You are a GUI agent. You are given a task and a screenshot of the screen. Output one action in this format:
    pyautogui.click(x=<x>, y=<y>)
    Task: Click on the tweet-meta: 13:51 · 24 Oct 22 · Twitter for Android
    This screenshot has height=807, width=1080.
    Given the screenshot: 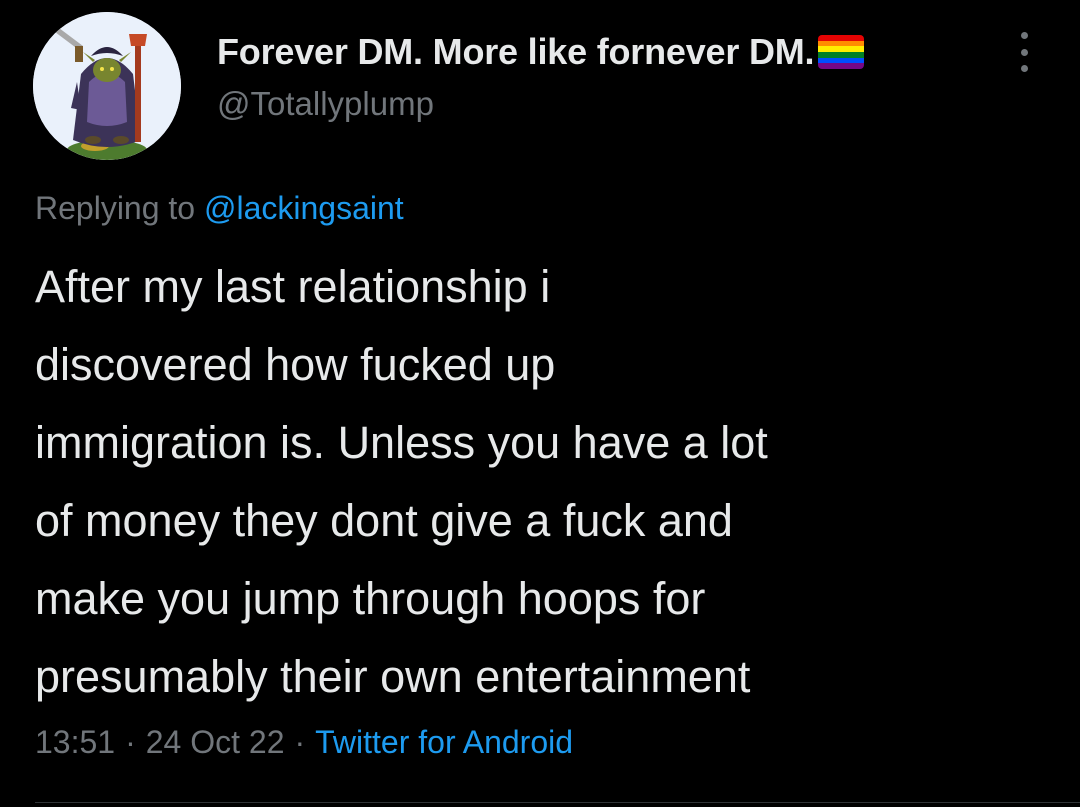 What is the action you would take?
    pyautogui.click(x=304, y=742)
    